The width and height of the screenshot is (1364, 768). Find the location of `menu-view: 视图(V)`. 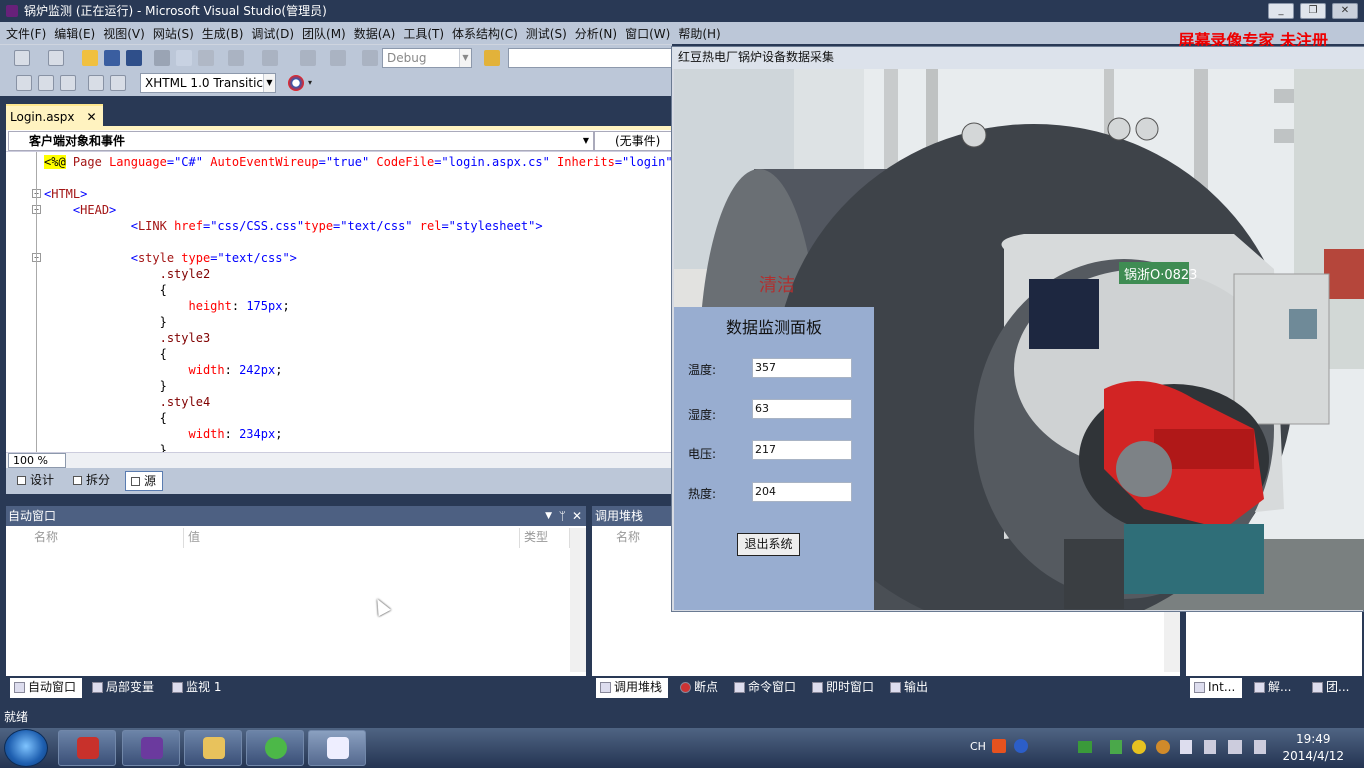

menu-view: 视图(V) is located at coordinates (128, 33).